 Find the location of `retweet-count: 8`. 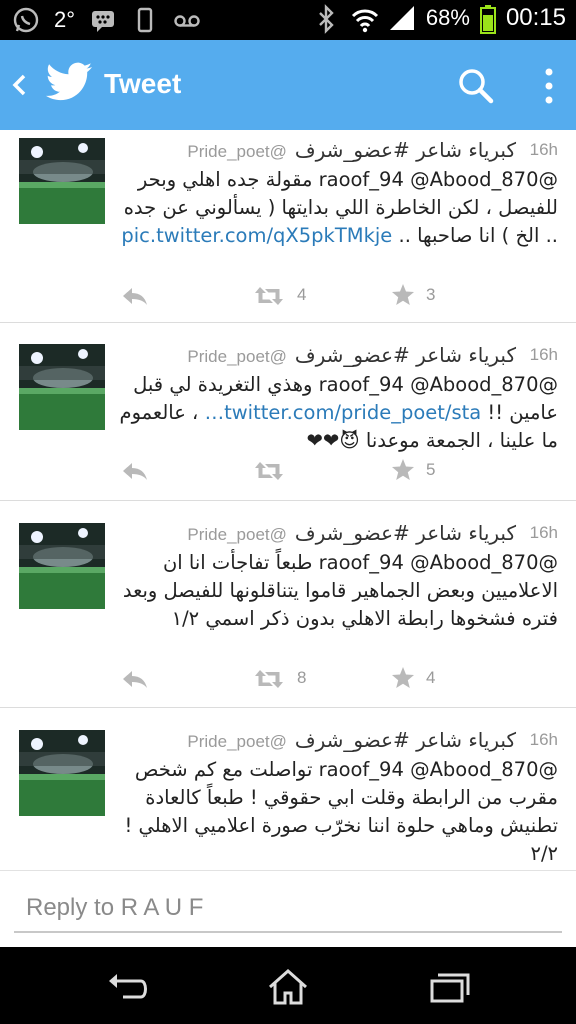

retweet-count: 8 is located at coordinates (302, 677).